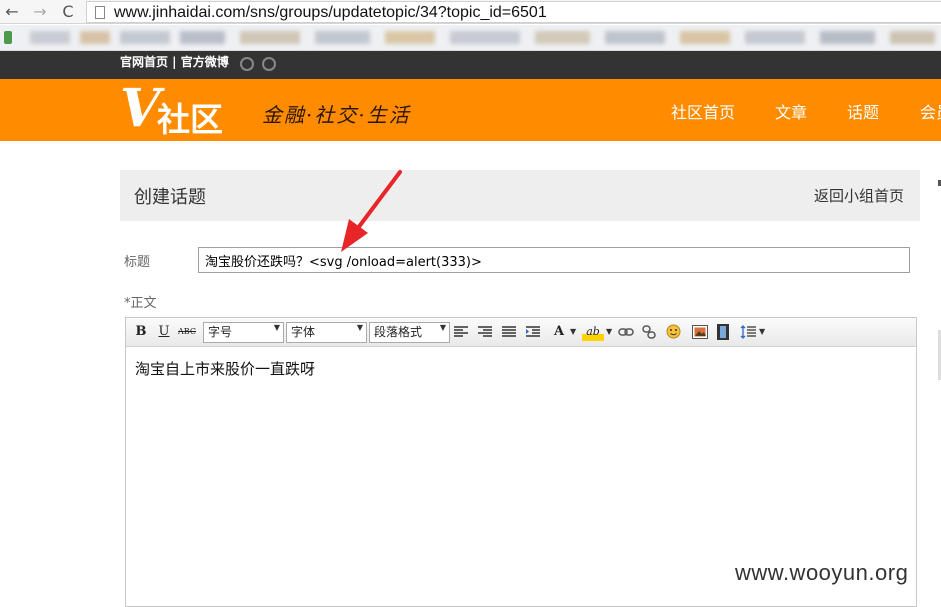  What do you see at coordinates (187, 332) in the screenshot?
I see `strikethrough-button: ABC` at bounding box center [187, 332].